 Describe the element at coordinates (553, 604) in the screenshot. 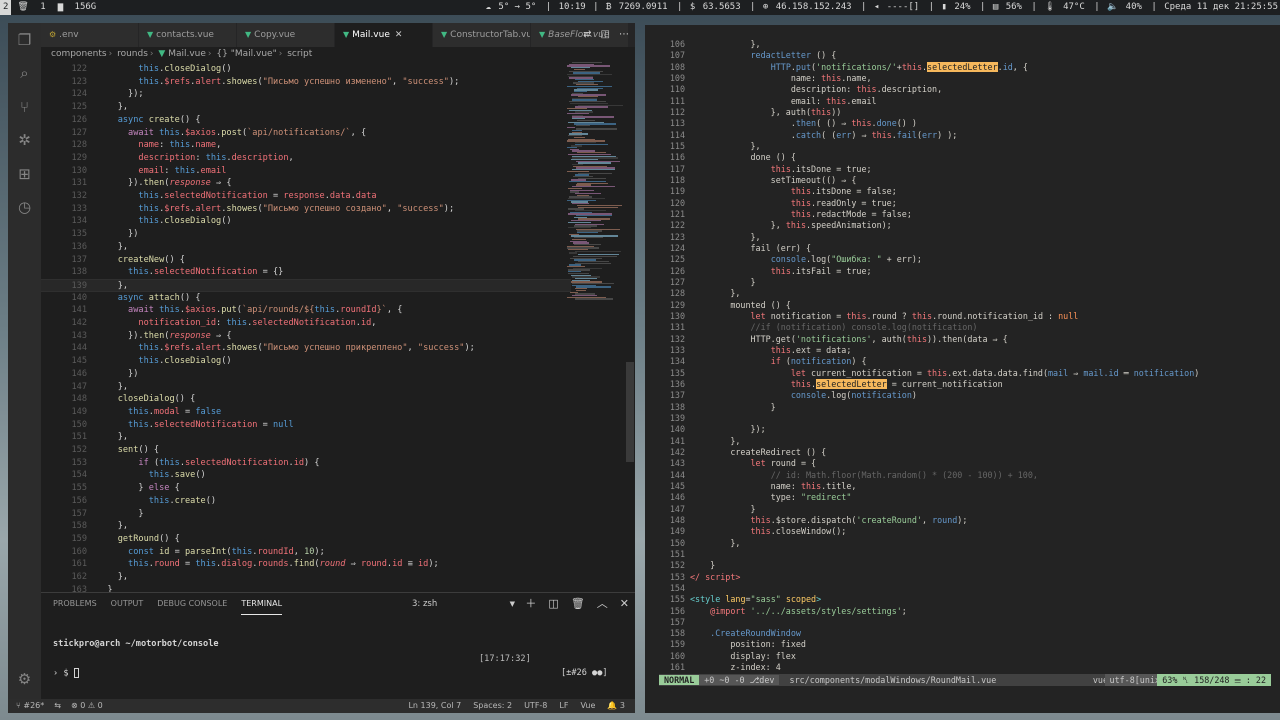

I see `split-terminal-icon: ◫` at that location.